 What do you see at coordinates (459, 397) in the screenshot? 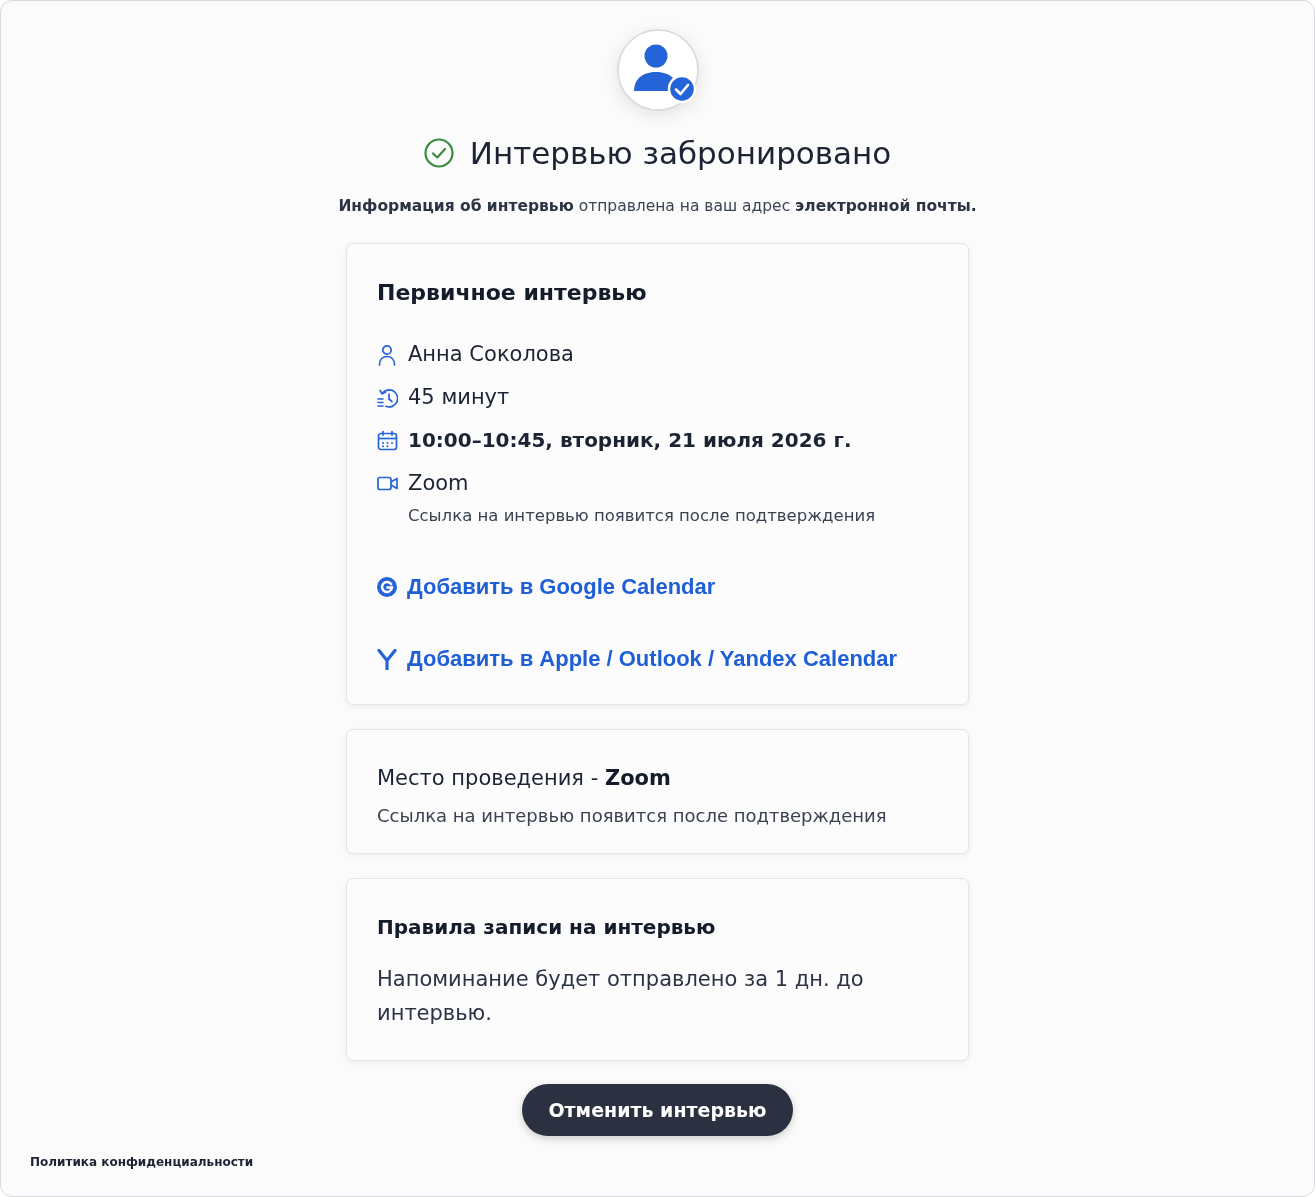
I see `duration-text: 45 минут` at bounding box center [459, 397].